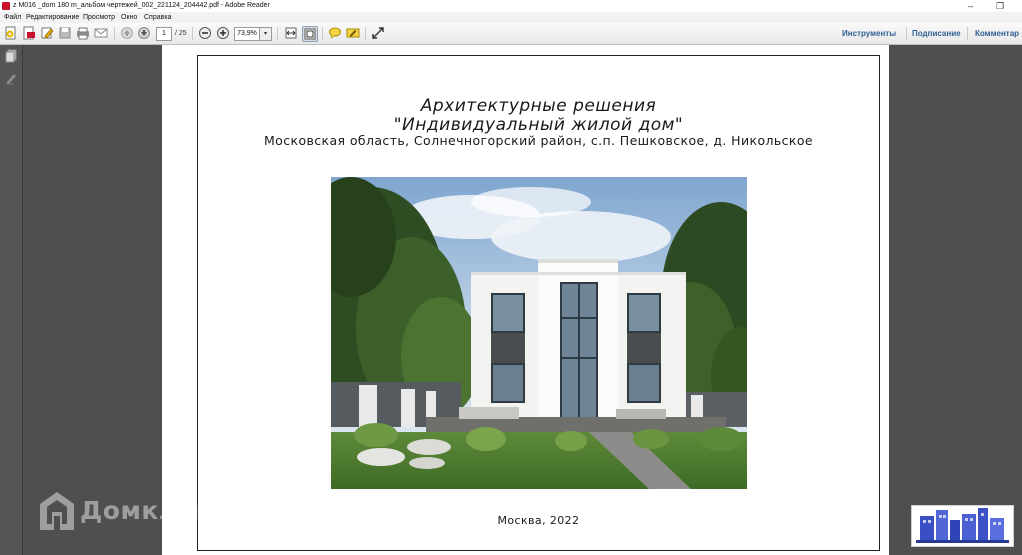 This screenshot has height=555, width=1022. Describe the element at coordinates (99, 17) in the screenshot. I see `menu-view: Просмотр` at that location.